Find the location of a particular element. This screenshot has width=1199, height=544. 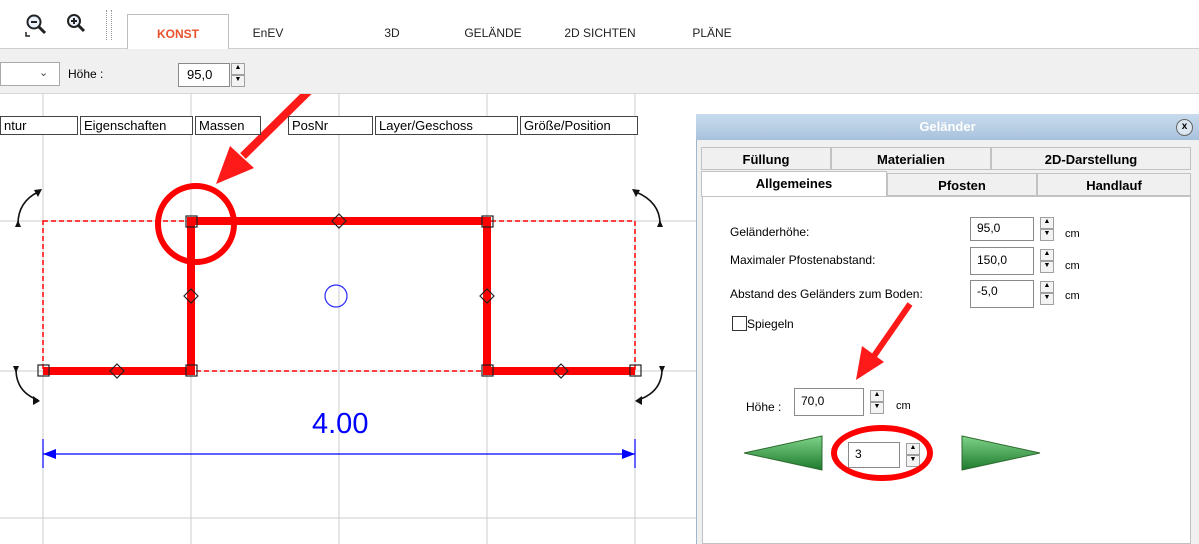

canvas-tab-kontur: ntur is located at coordinates (39, 125).